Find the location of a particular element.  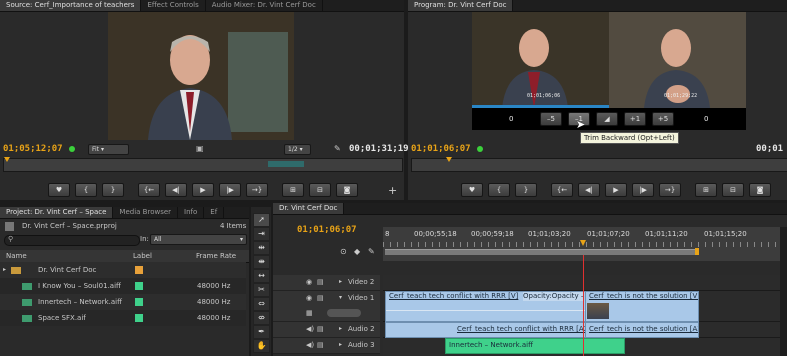

tab-sequence: Dr. Vint Cerf Doc is located at coordinates (309, 208).